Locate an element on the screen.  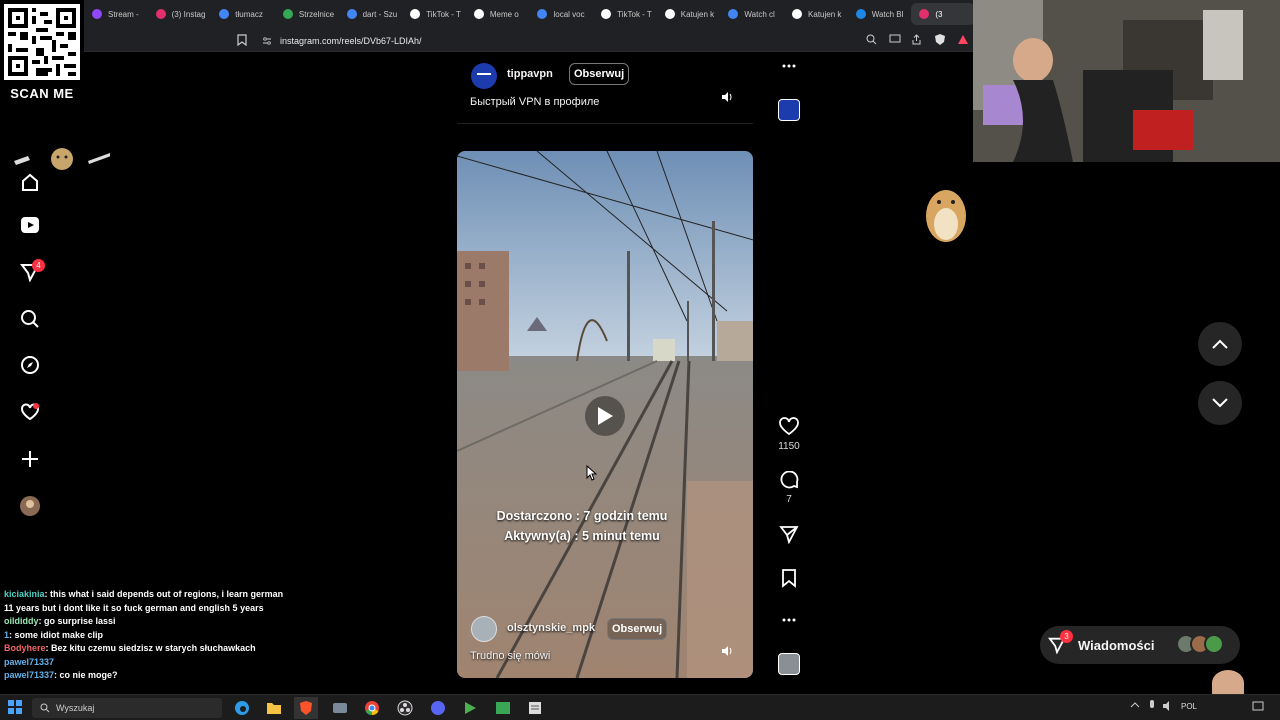
username: olsztynskie_mpk is located at coordinates (551, 628).